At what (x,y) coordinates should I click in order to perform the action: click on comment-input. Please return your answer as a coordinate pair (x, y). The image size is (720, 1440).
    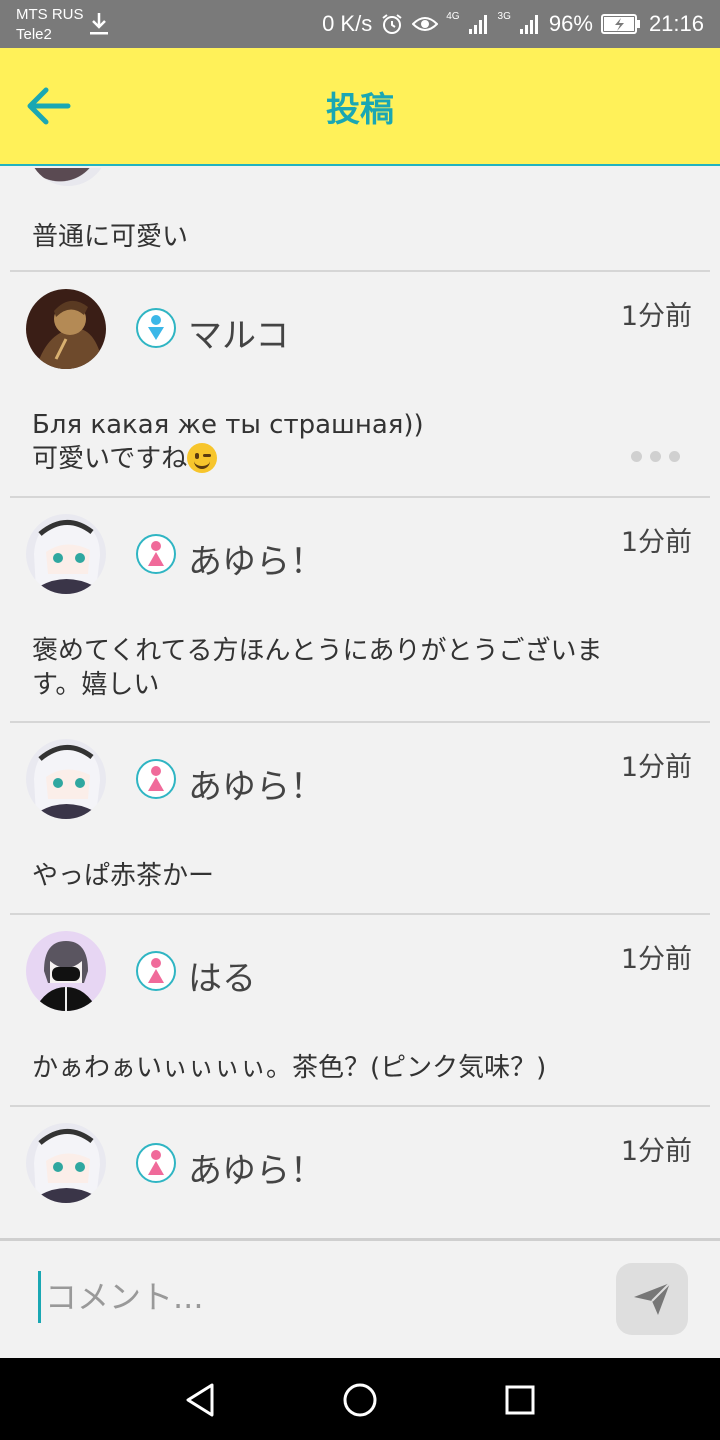
    Looking at the image, I should click on (318, 1297).